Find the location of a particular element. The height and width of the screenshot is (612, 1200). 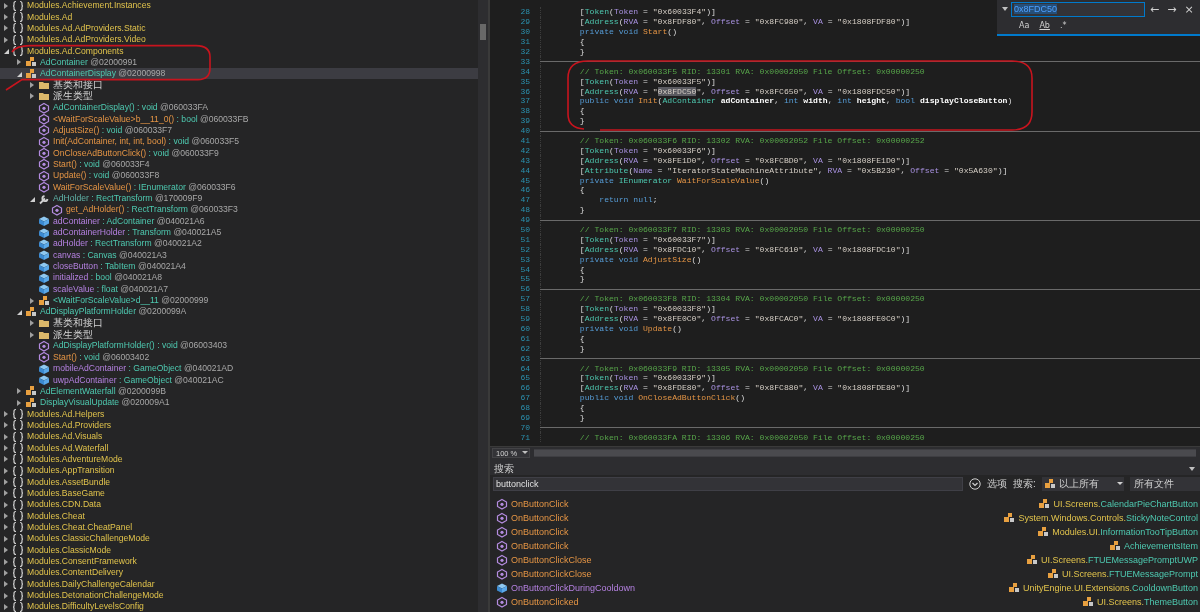

tree-item: uwpAdContainer : GameObject @040021AC is located at coordinates (239, 380).